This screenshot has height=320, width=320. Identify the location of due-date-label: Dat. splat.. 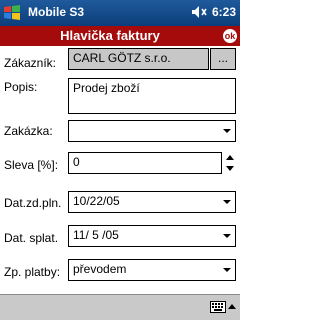
(31, 238).